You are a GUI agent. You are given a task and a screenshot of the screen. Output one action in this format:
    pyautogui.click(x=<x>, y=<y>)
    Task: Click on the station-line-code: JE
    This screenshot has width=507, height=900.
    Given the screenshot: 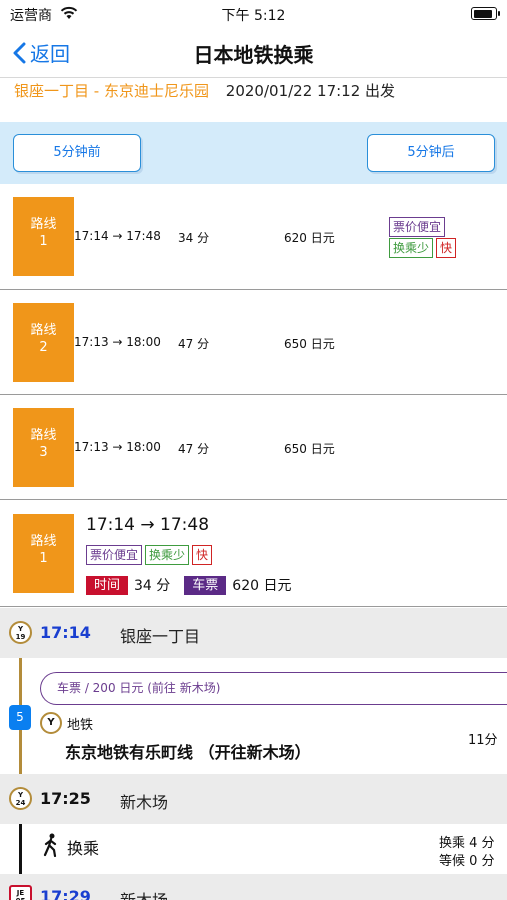 What is the action you would take?
    pyautogui.click(x=20, y=893)
    